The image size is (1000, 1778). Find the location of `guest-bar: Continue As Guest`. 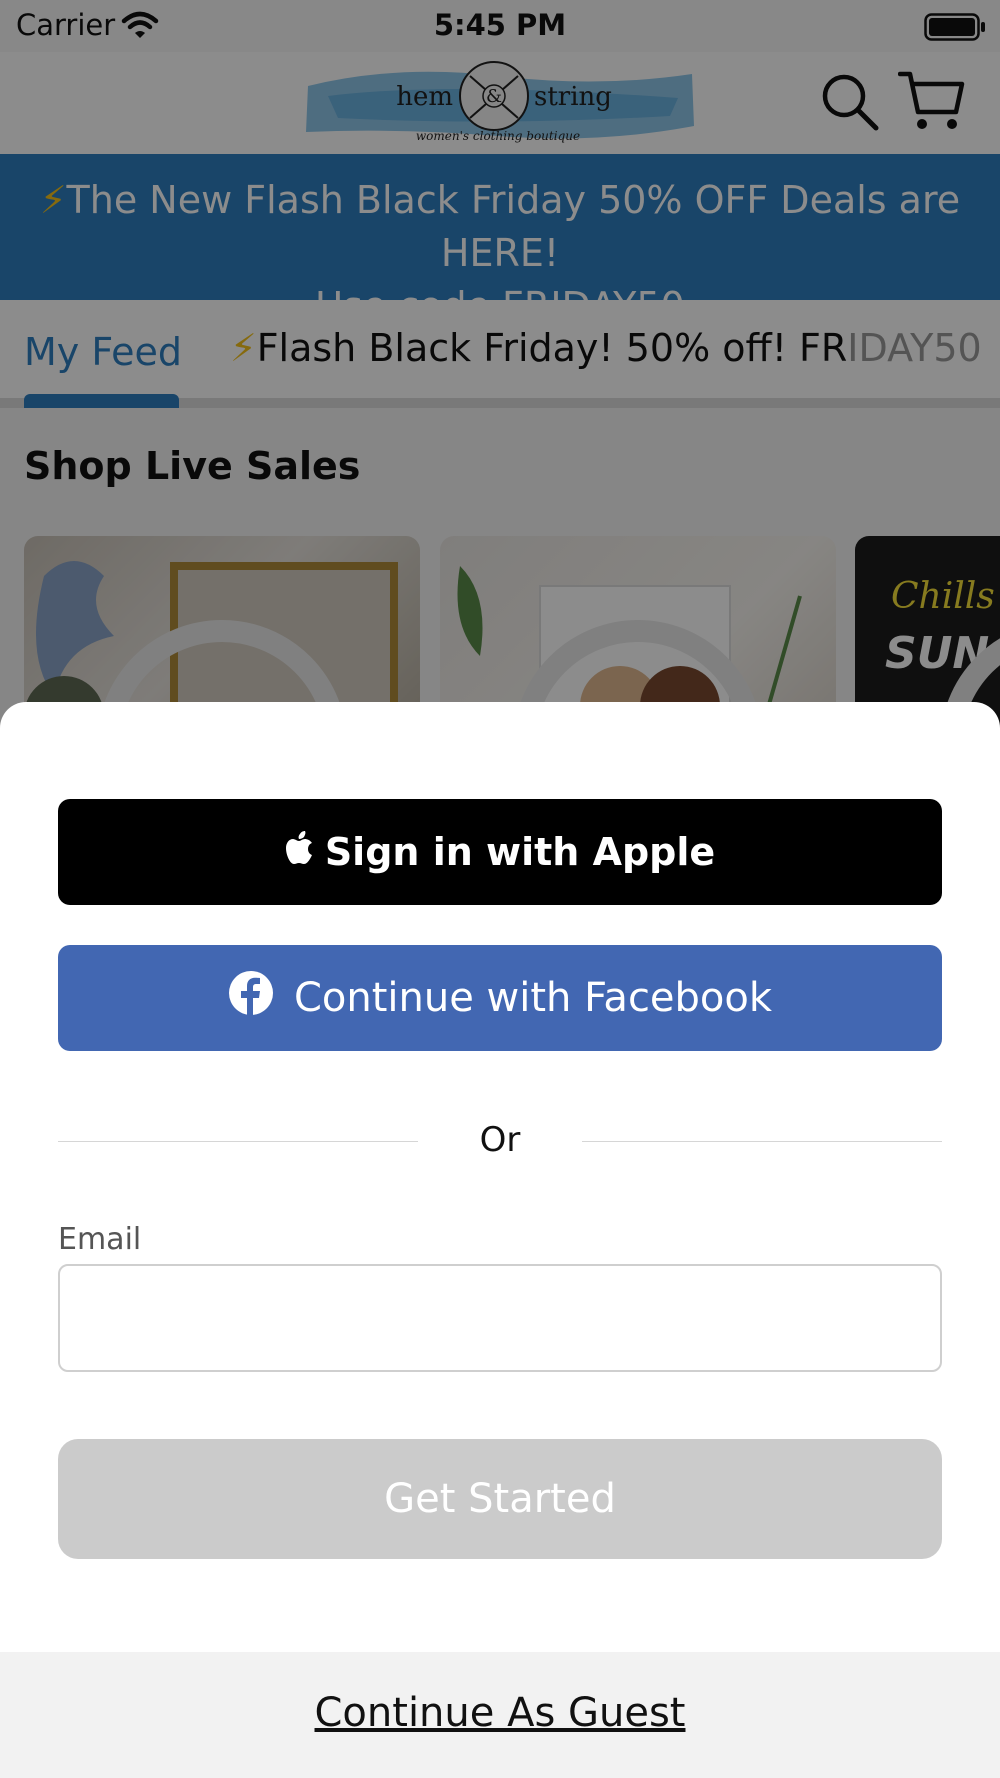

guest-bar: Continue As Guest is located at coordinates (500, 1715).